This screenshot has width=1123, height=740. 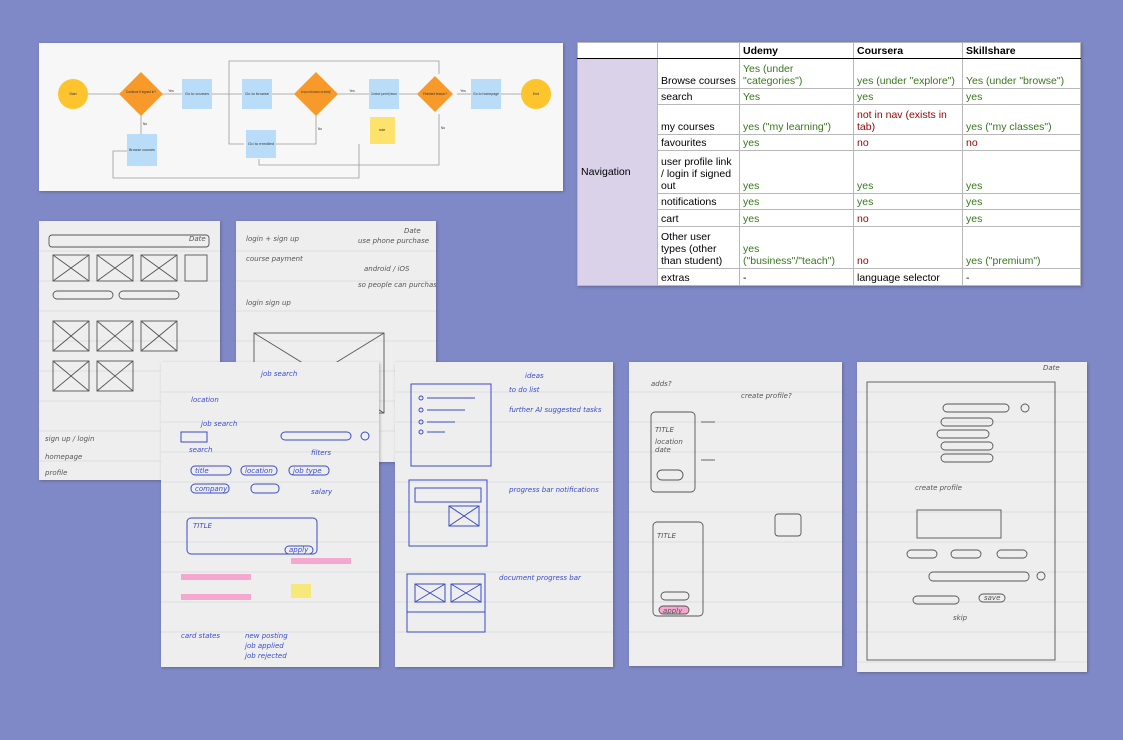 I want to click on sketch4-doc-progress: document progress bar, so click(x=540, y=578).